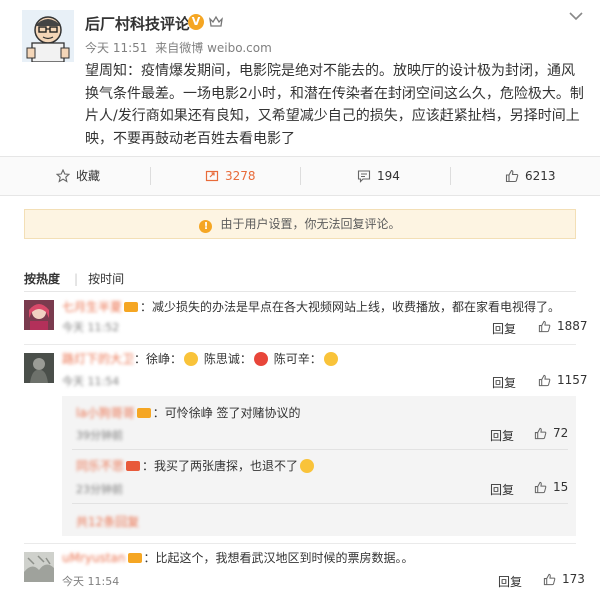 This screenshot has width=600, height=593. I want to click on reply-disabled-notice: ! 由于用户设置，你无法回复评论。, so click(300, 224).